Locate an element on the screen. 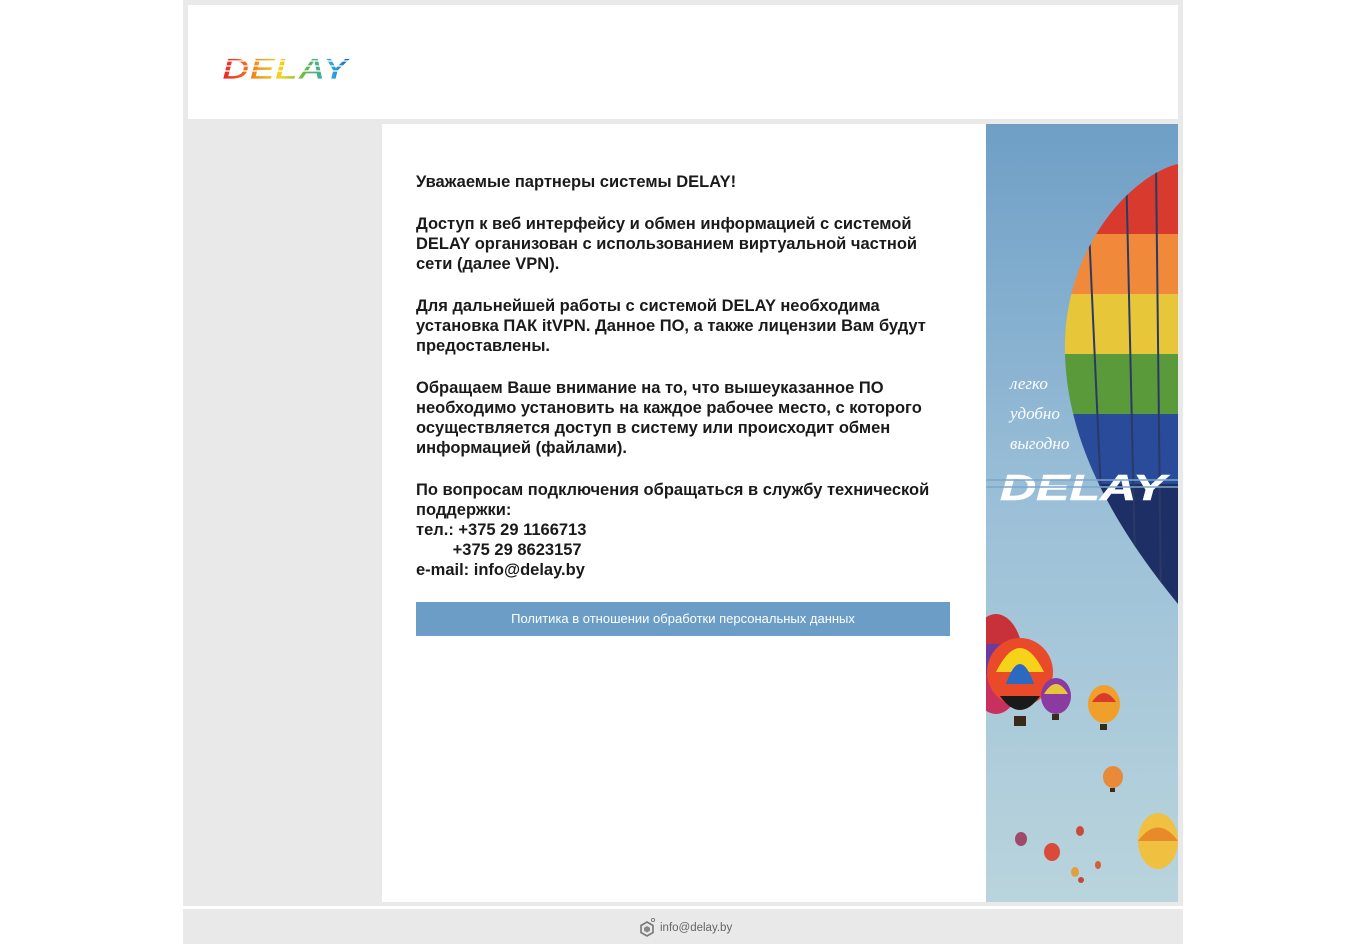 This screenshot has width=1366, height=944. phone-line-1: тел.: +375 29 1166713 is located at coordinates (501, 530).